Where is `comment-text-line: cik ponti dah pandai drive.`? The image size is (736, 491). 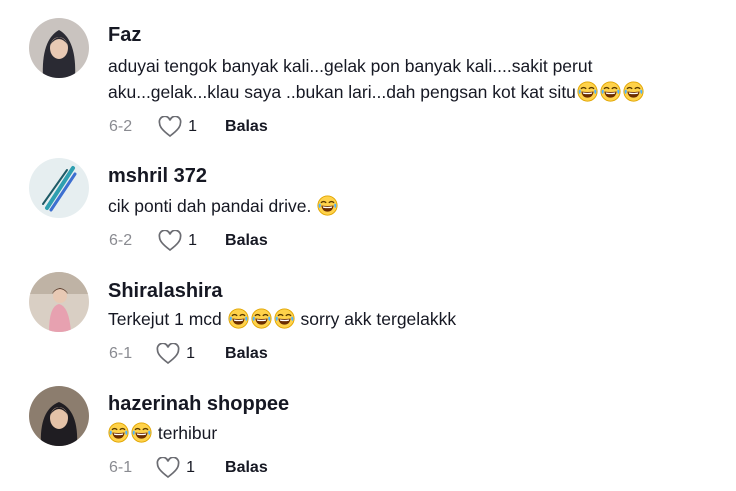
comment-text-line: cik ponti dah pandai drive. is located at coordinates (210, 206).